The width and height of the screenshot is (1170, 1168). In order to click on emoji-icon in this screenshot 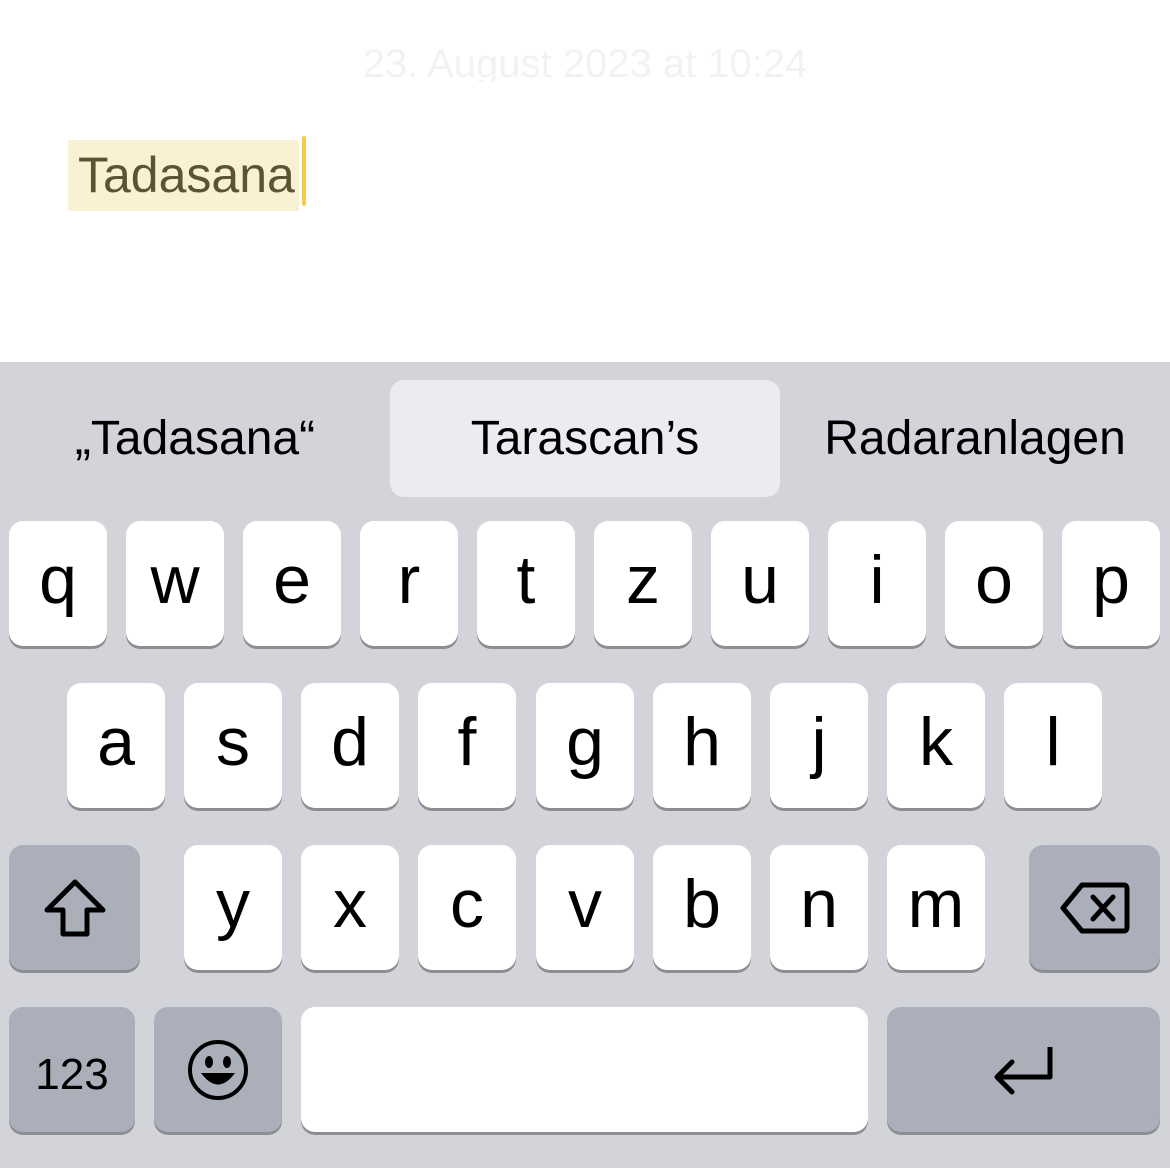, I will do `click(218, 1069)`.